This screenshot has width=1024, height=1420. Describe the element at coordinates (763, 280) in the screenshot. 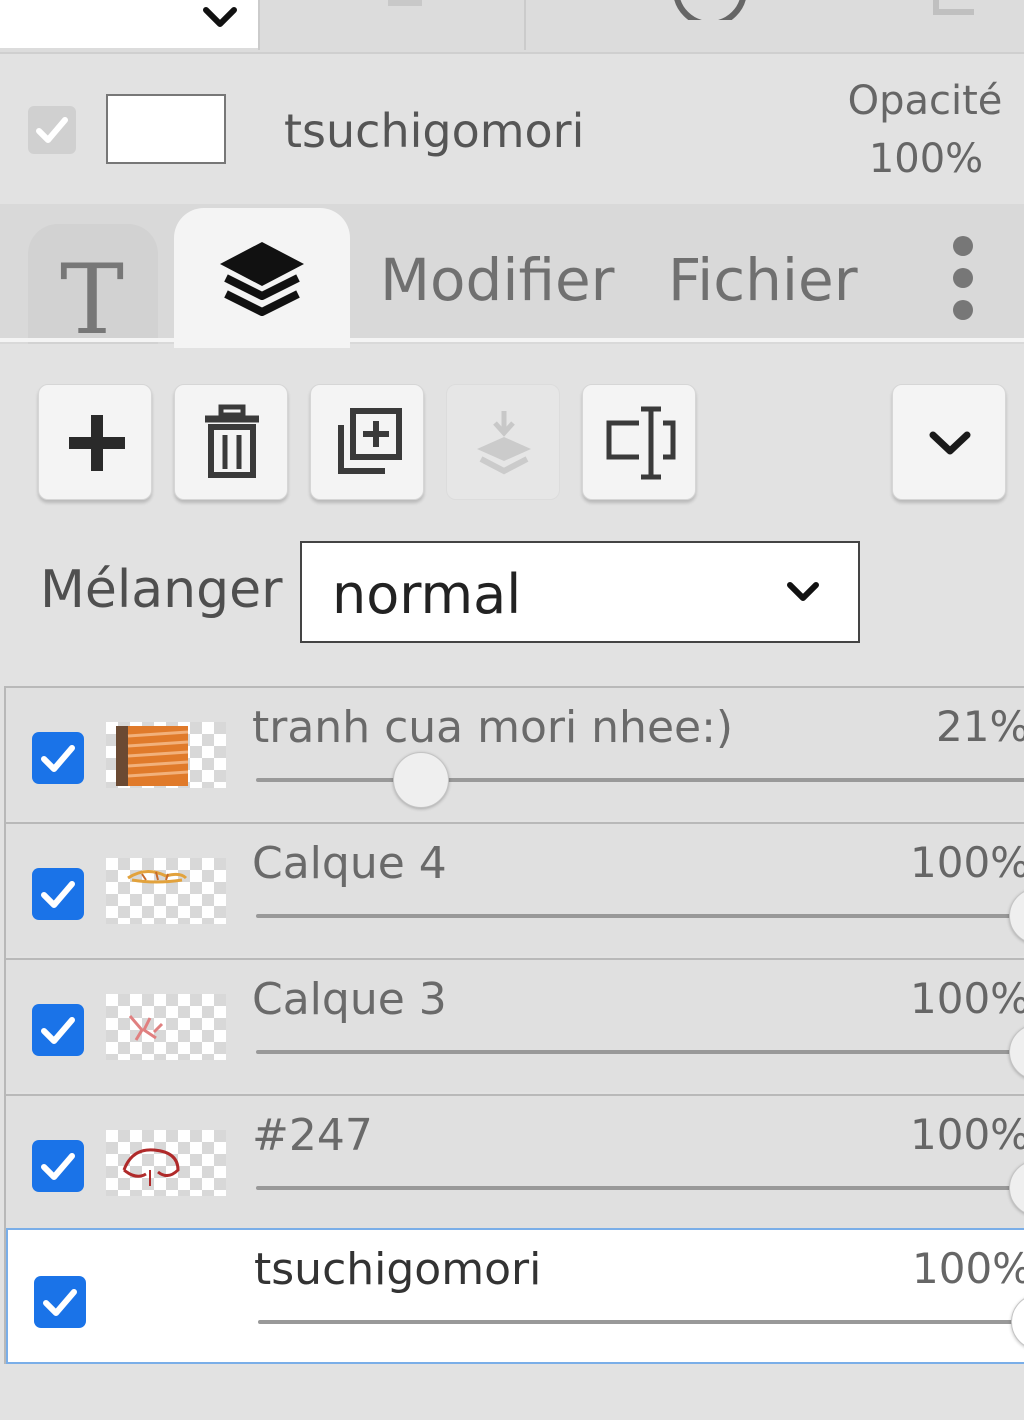

I see `tab-file: Fichier` at that location.